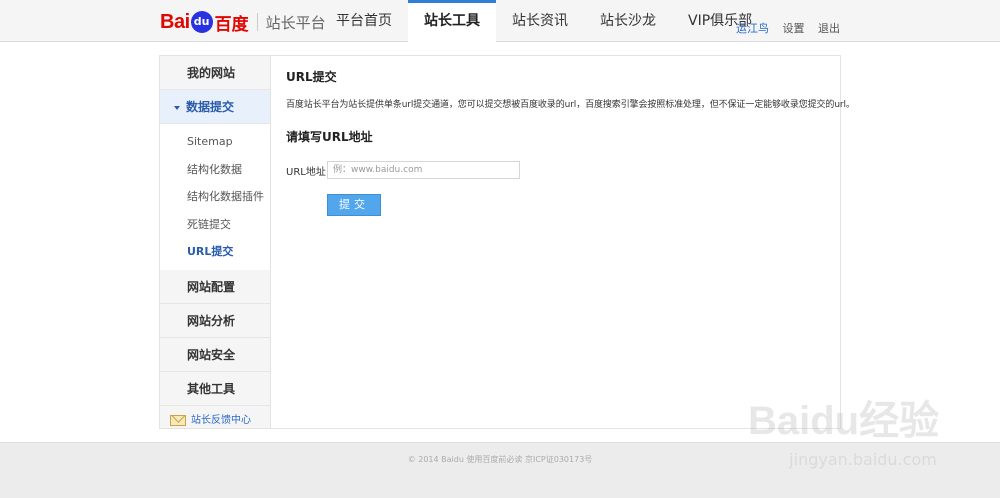 The image size is (1000, 498). I want to click on main-nav: 平台首页 站长工具 站长资讯 站长沙龙 VIP俱乐部, so click(544, 21).